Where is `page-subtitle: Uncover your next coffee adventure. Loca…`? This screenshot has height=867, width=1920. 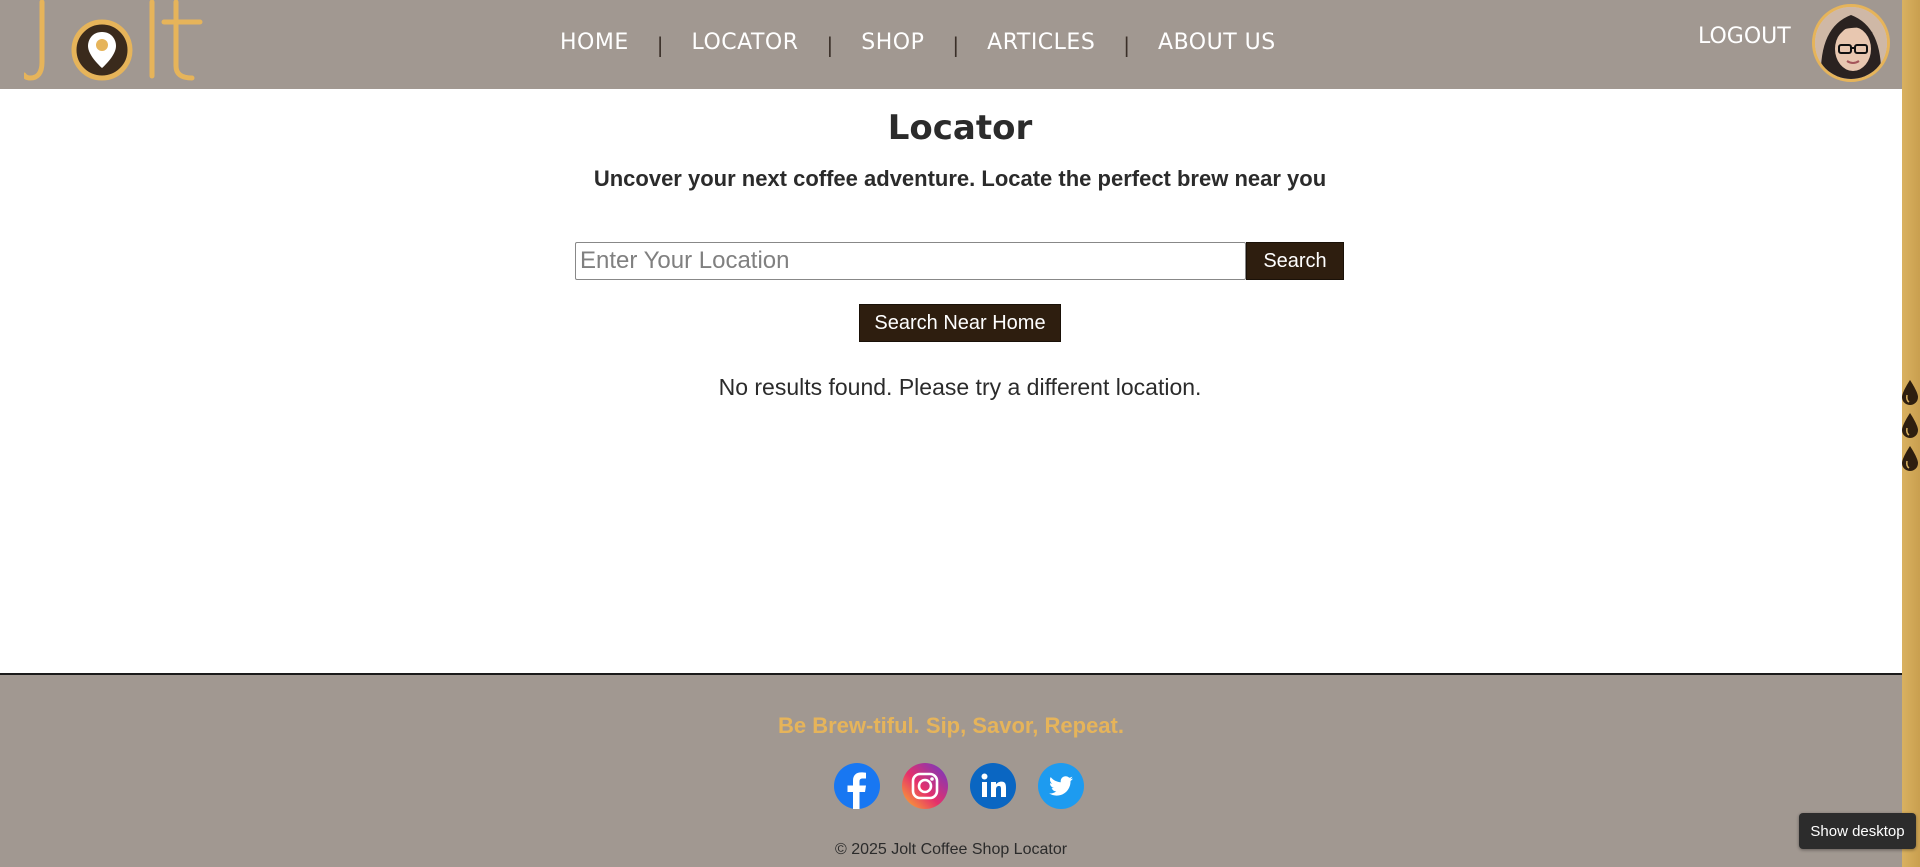
page-subtitle: Uncover your next coffee adventure. Loca… is located at coordinates (960, 178).